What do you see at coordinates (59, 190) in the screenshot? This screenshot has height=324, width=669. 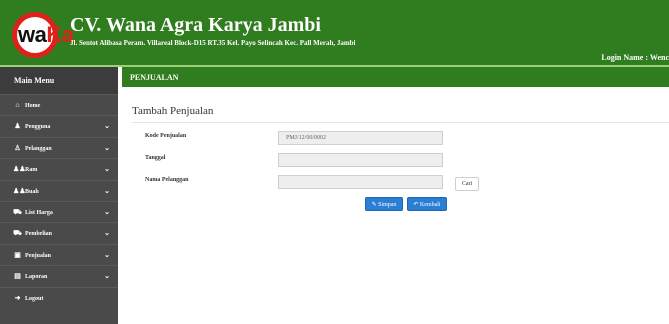 I see `sidebar-item-buah: ♟♟Buah ⌄` at bounding box center [59, 190].